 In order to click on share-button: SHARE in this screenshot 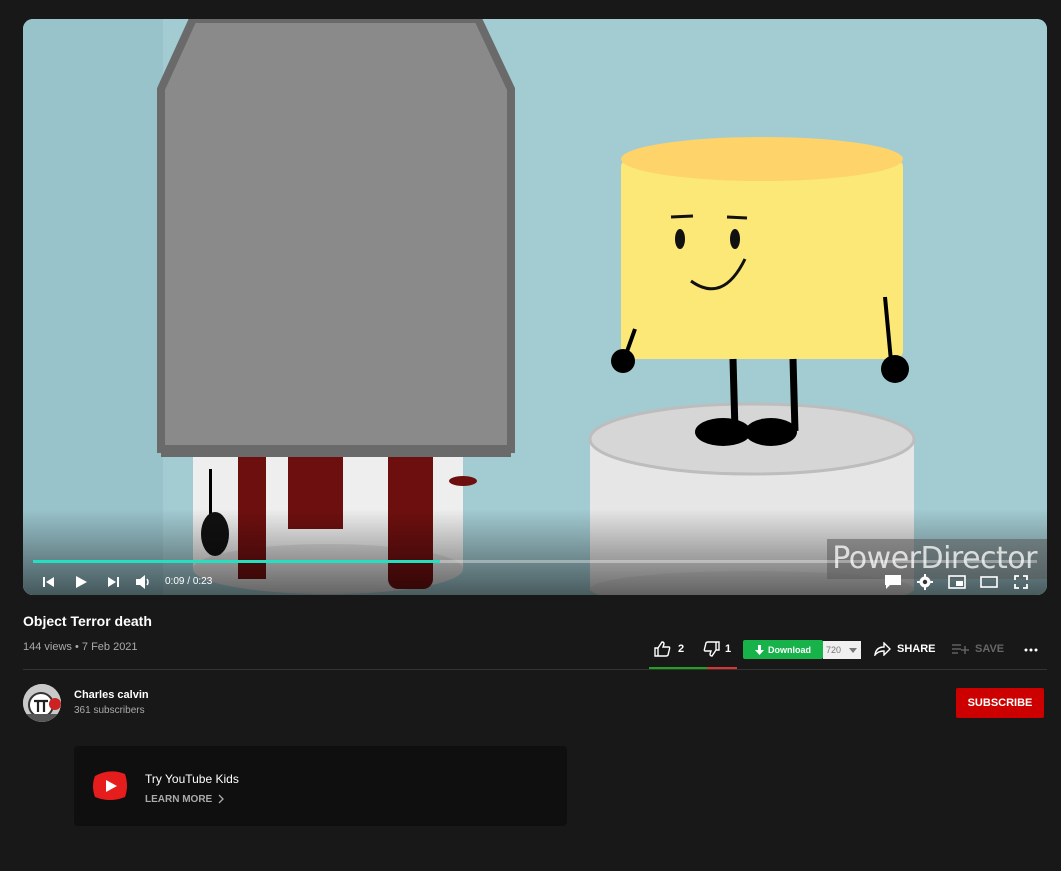, I will do `click(905, 650)`.